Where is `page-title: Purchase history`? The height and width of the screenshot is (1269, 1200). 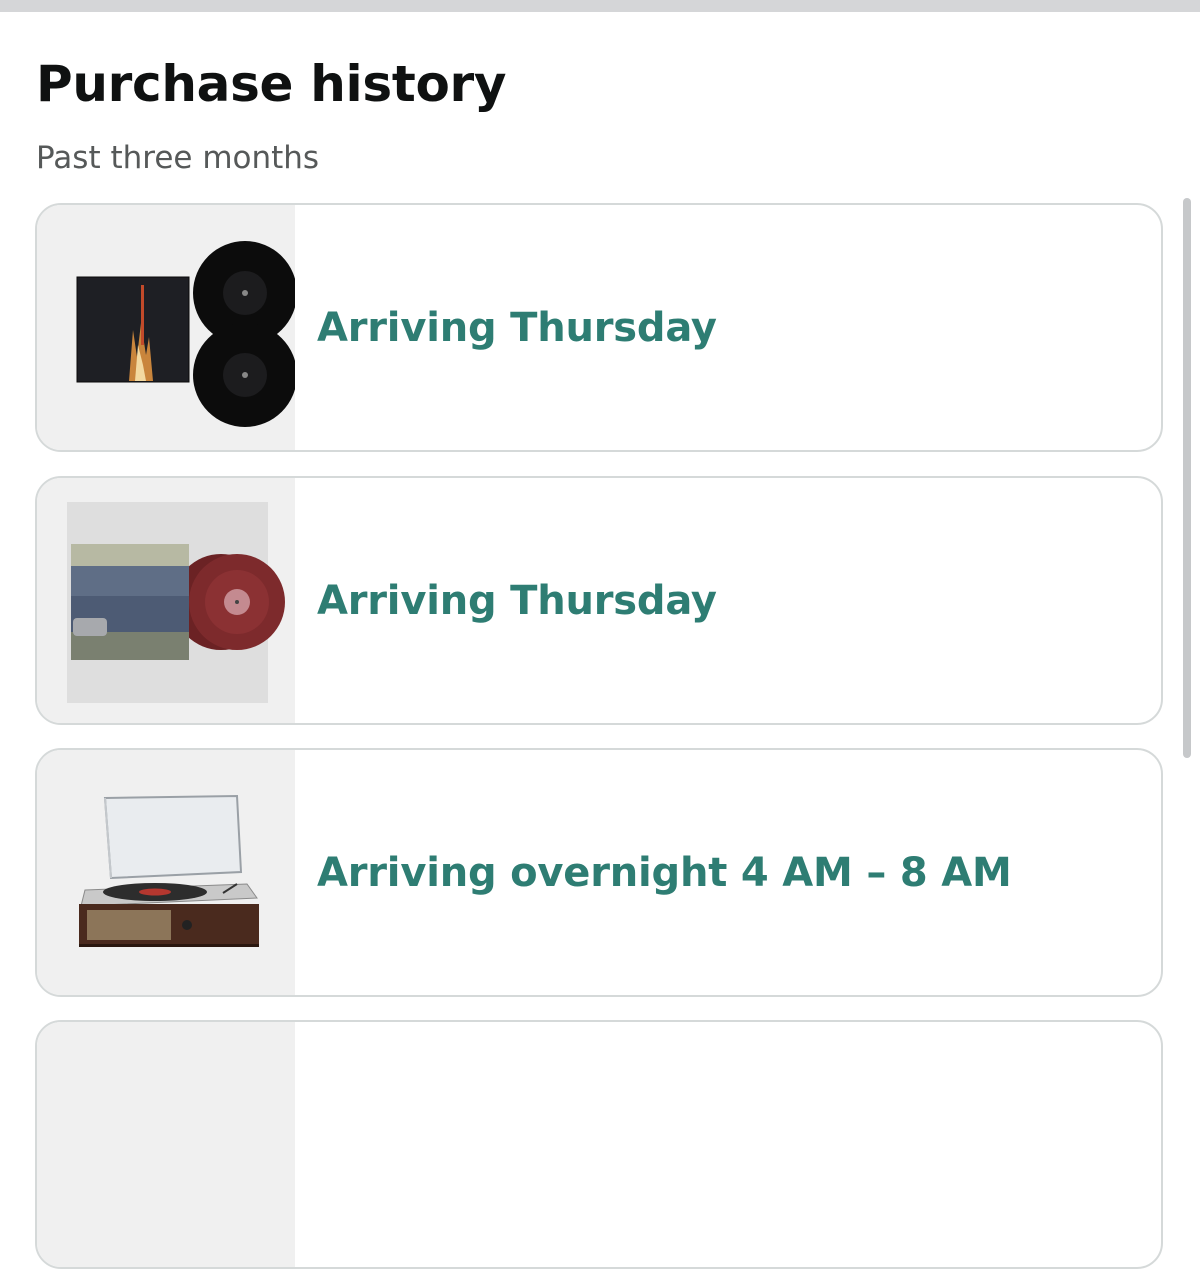 page-title: Purchase history is located at coordinates (271, 84).